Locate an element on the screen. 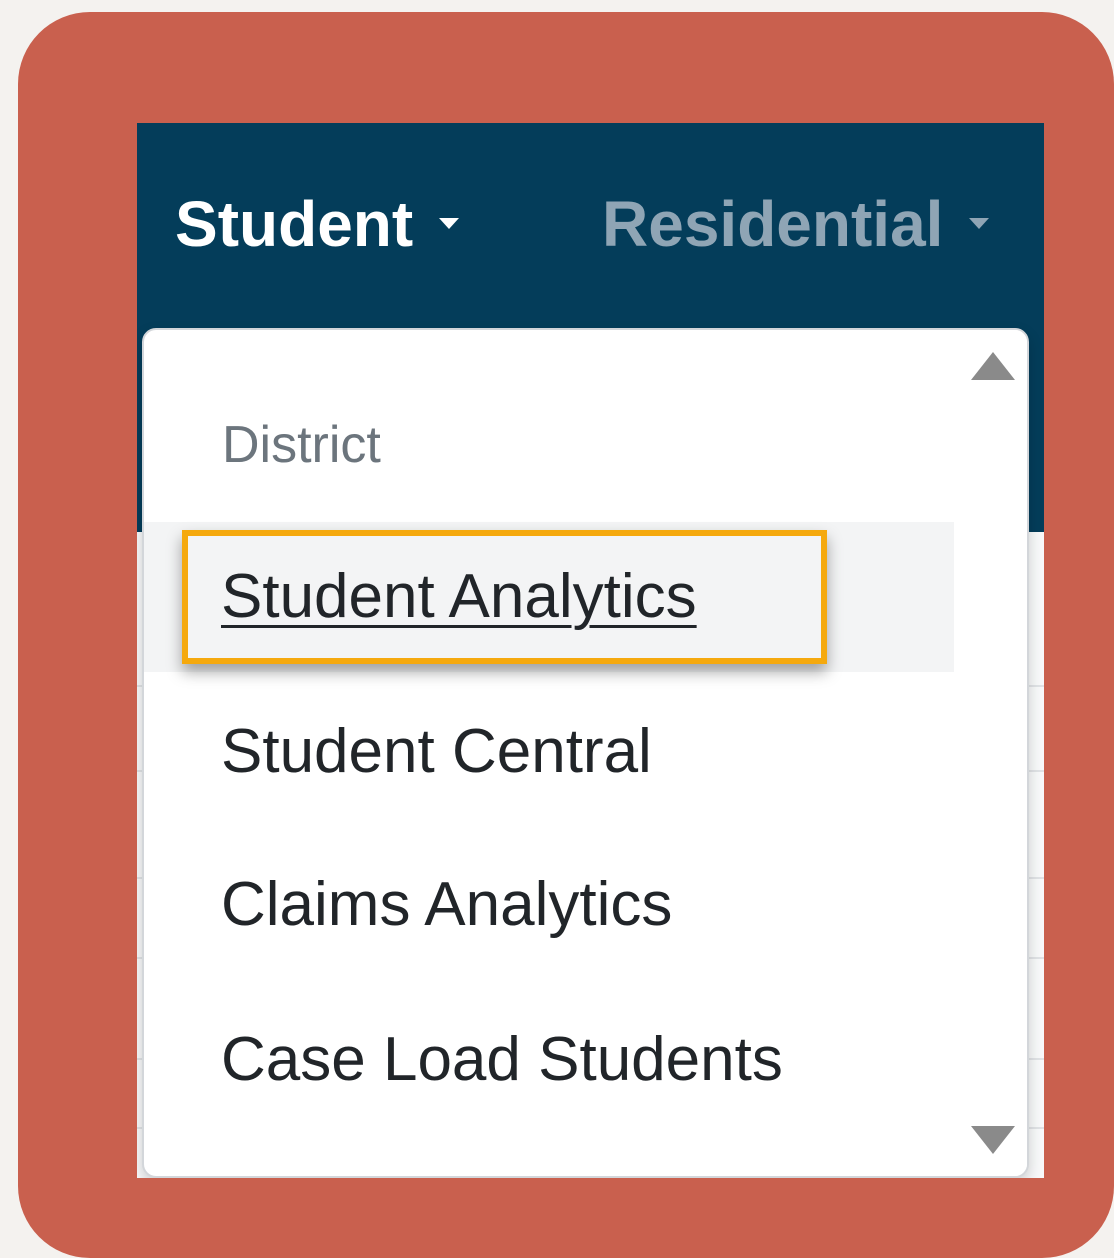 Image resolution: width=1114 pixels, height=1258 pixels. scroll-up-arrow-icon is located at coordinates (993, 366).